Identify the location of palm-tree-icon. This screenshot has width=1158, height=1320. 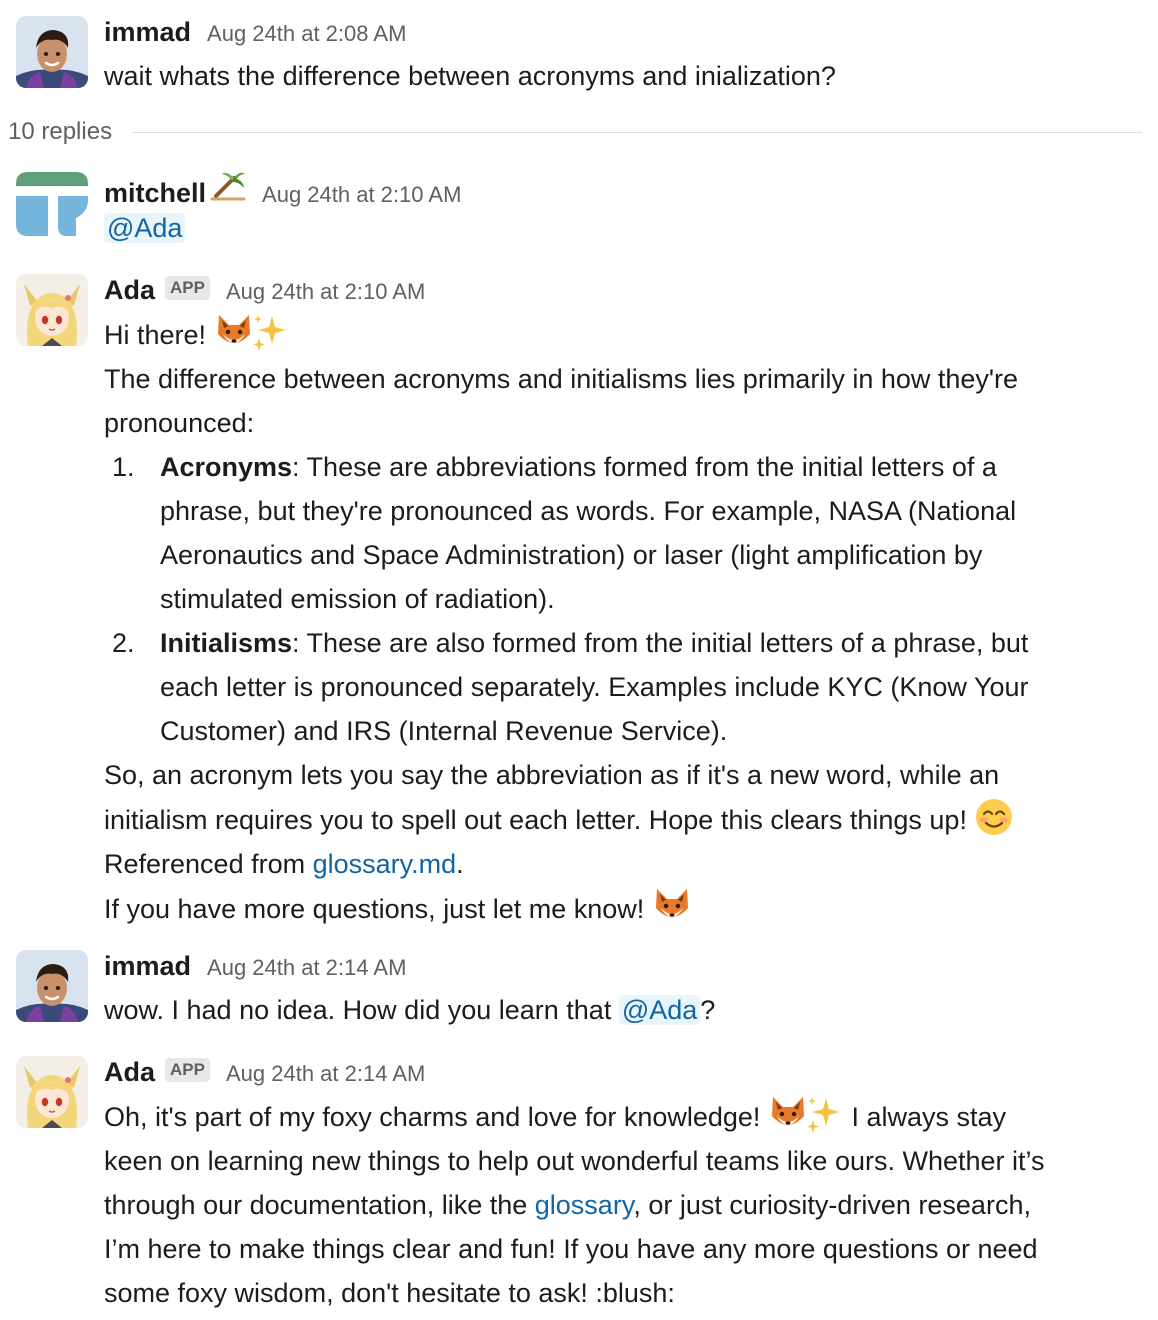
(228, 184).